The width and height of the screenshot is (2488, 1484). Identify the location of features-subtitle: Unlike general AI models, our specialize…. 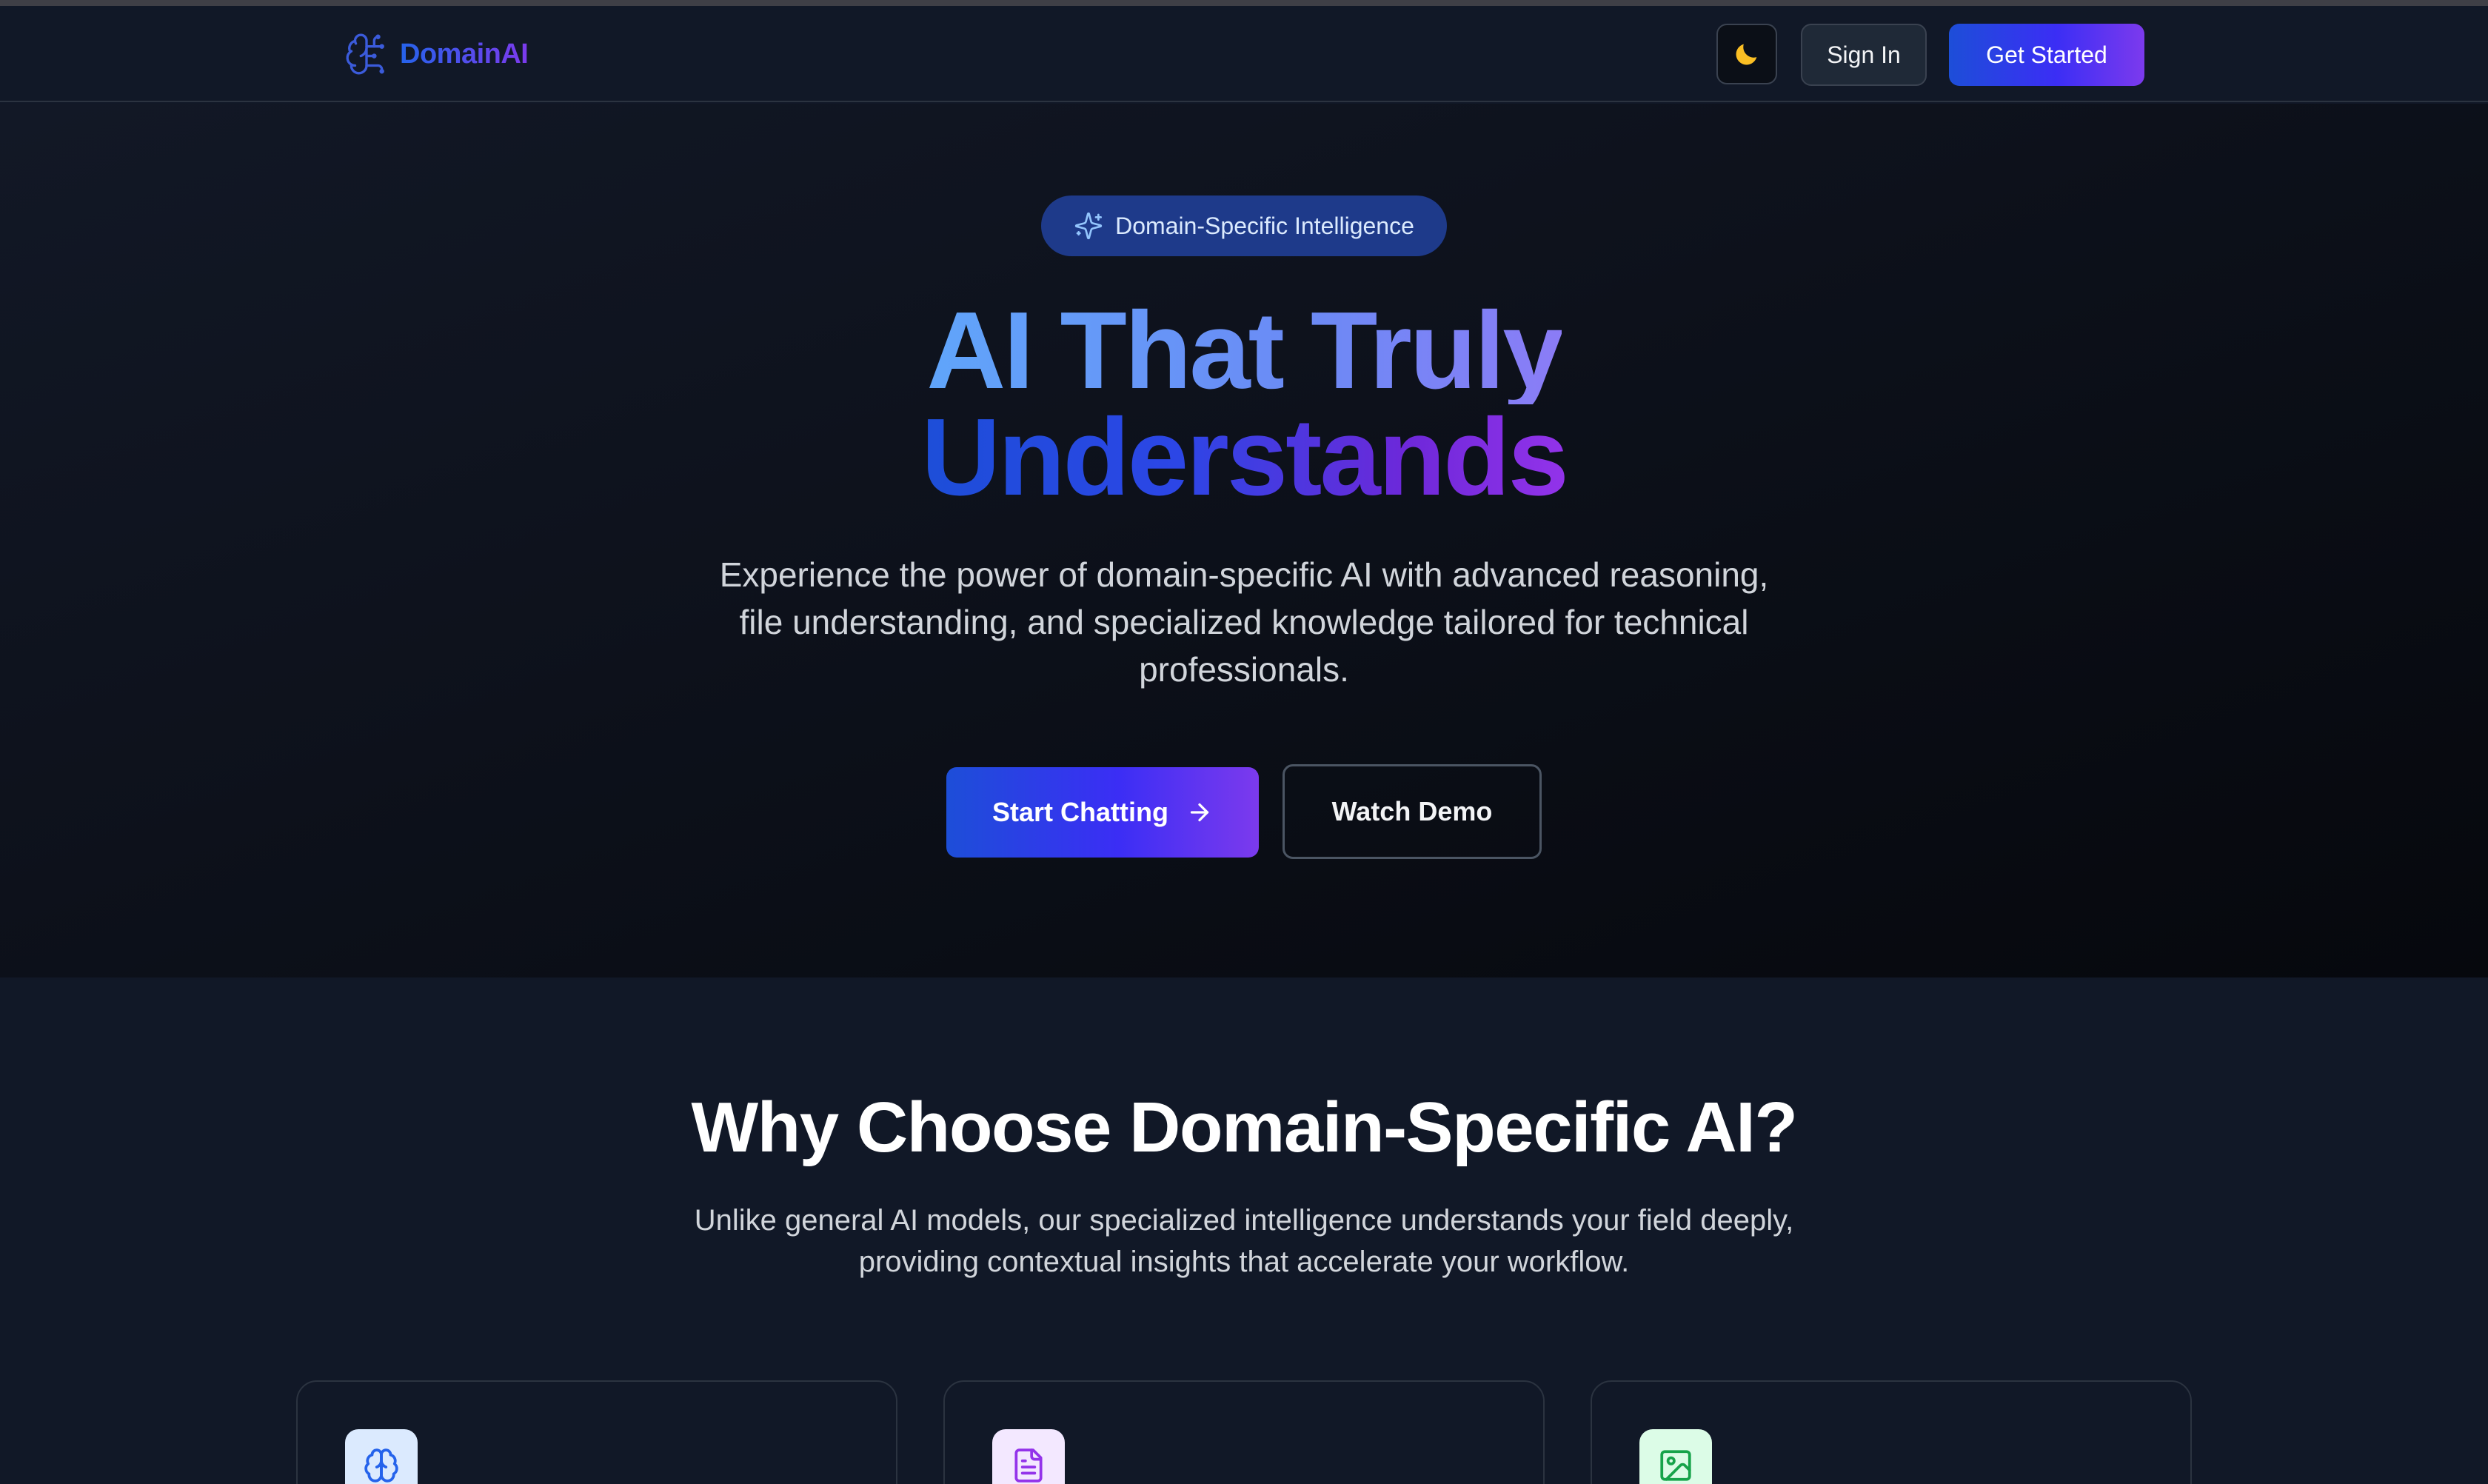
(1244, 1241).